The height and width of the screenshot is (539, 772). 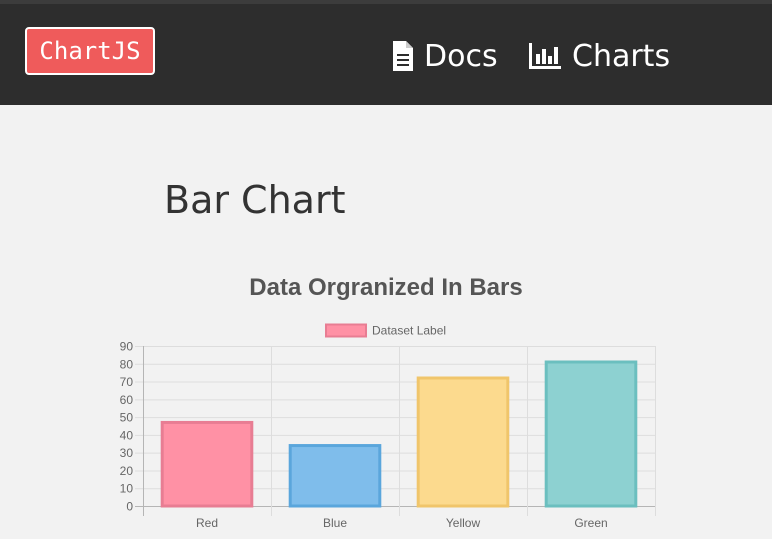 I want to click on bar-green, so click(x=591, y=434).